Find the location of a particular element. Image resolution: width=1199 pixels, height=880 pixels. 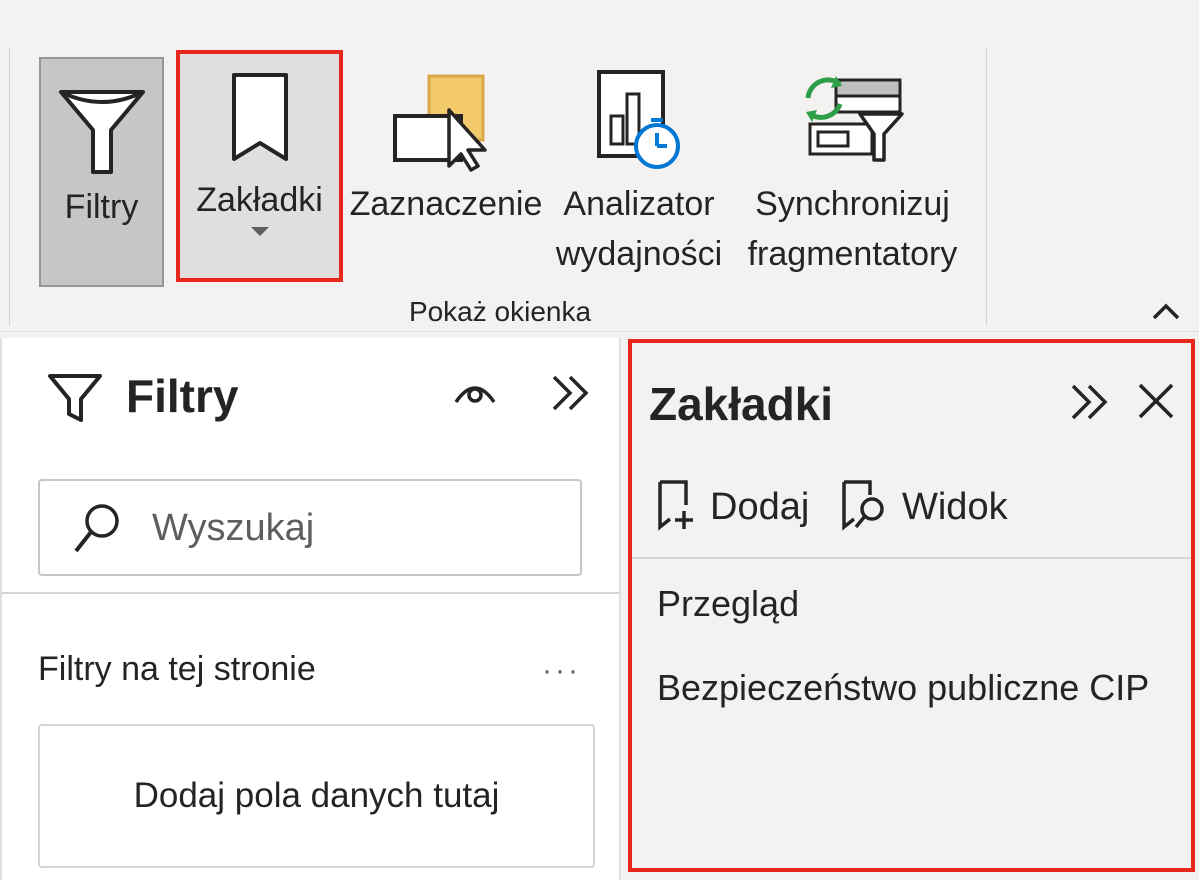

add-bookmark-button: Dodaj is located at coordinates (732, 507).